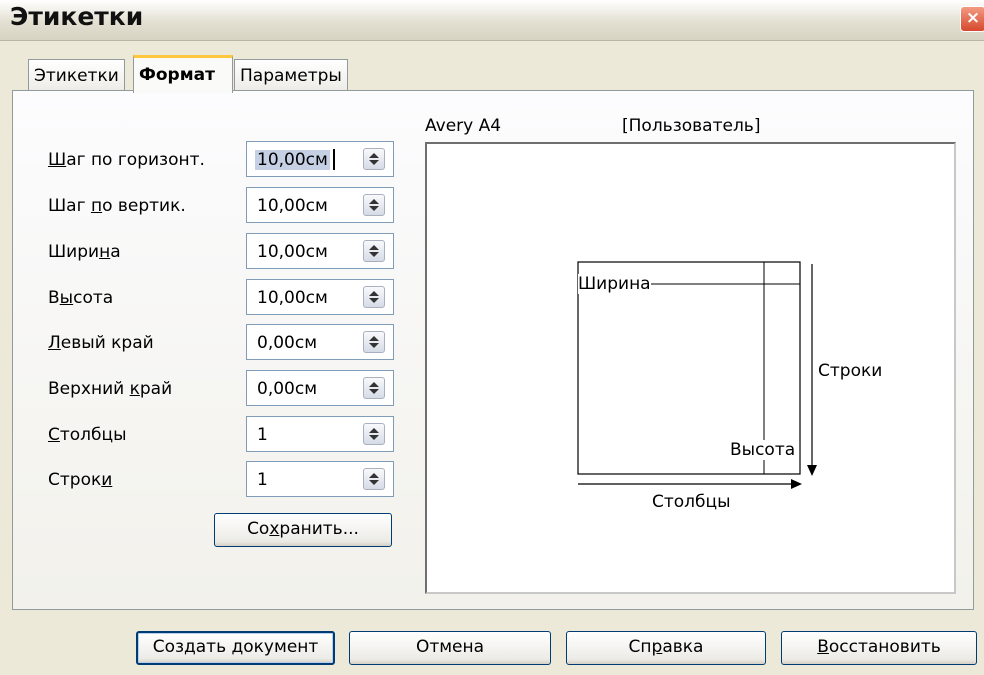 Image resolution: width=984 pixels, height=675 pixels. I want to click on rows-caption: Строки, so click(850, 371).